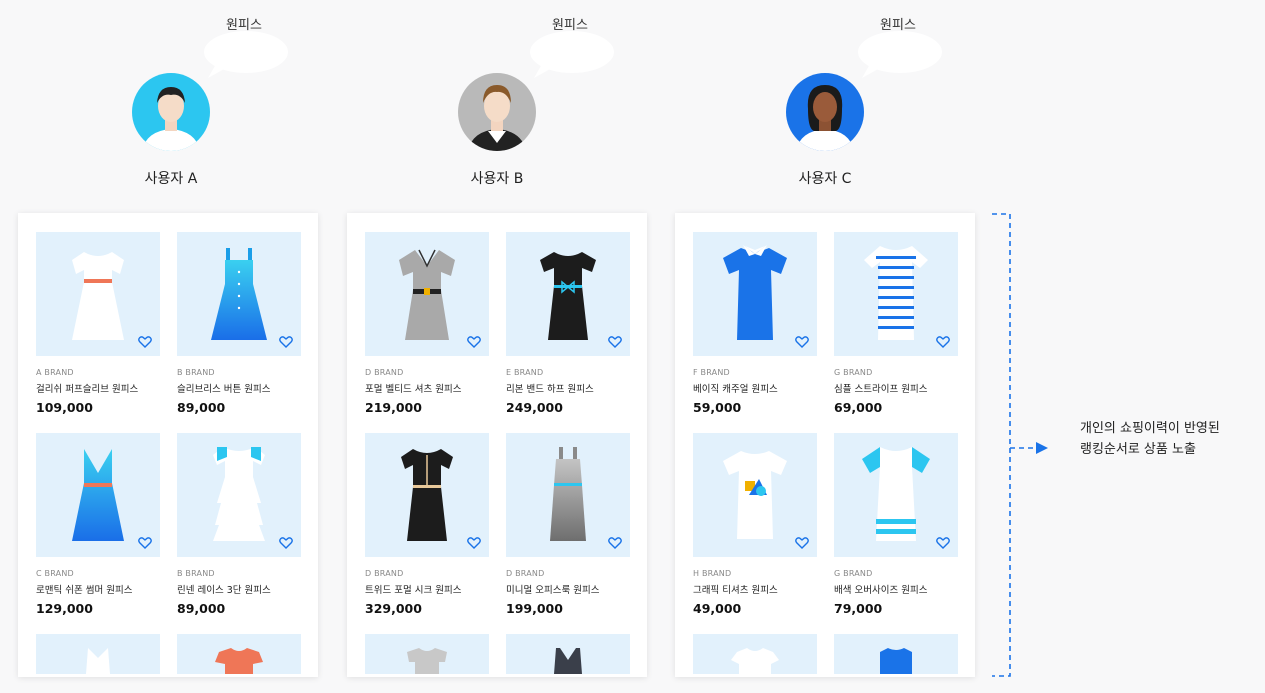 Image resolution: width=1265 pixels, height=693 pixels. I want to click on ranking-note: 개인의 쇼핑이력이 반영된 랭킹순서로 상품 노출, so click(1150, 439).